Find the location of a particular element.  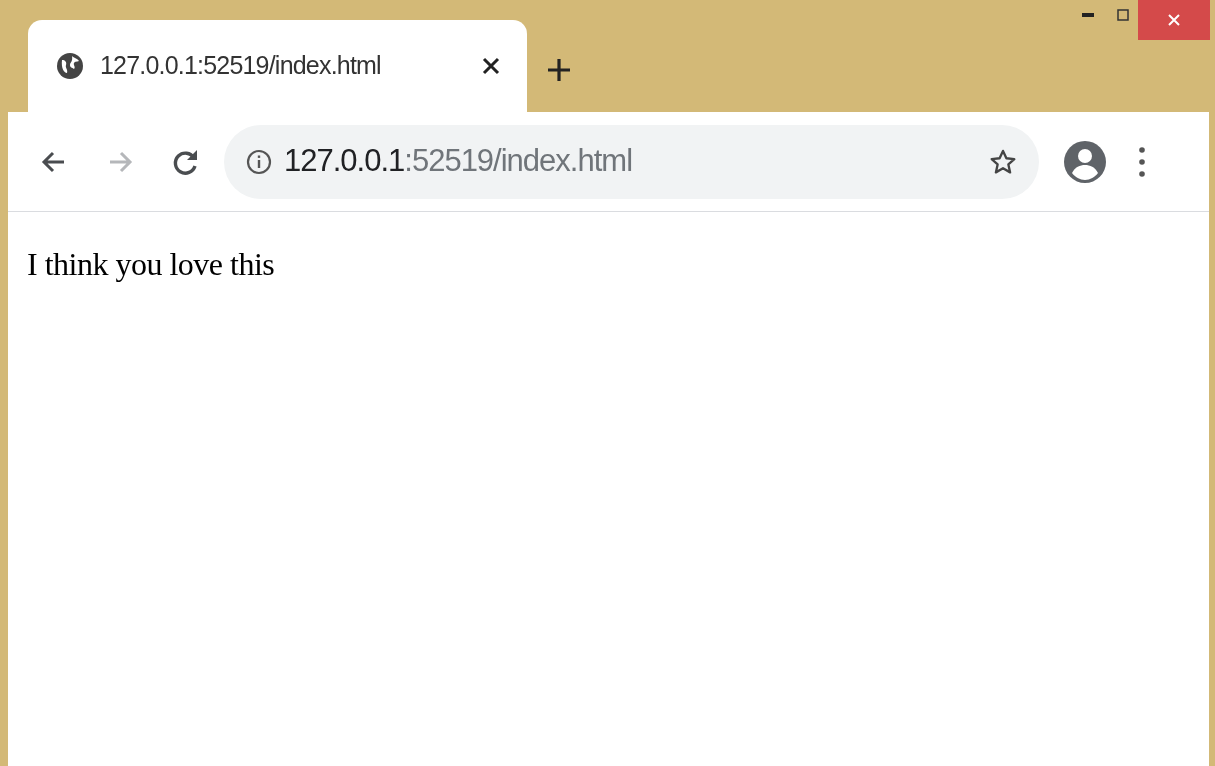

person-icon is located at coordinates (1085, 161).